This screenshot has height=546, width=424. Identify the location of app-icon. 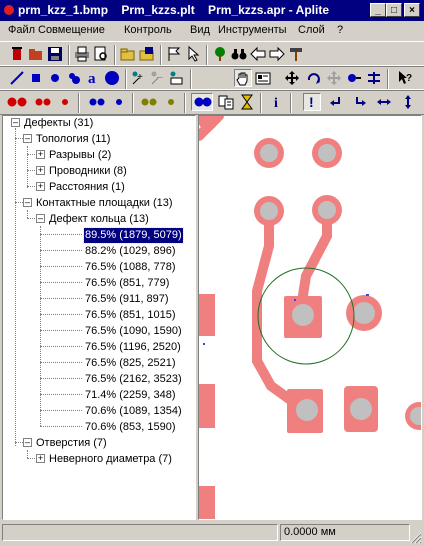
(9, 10).